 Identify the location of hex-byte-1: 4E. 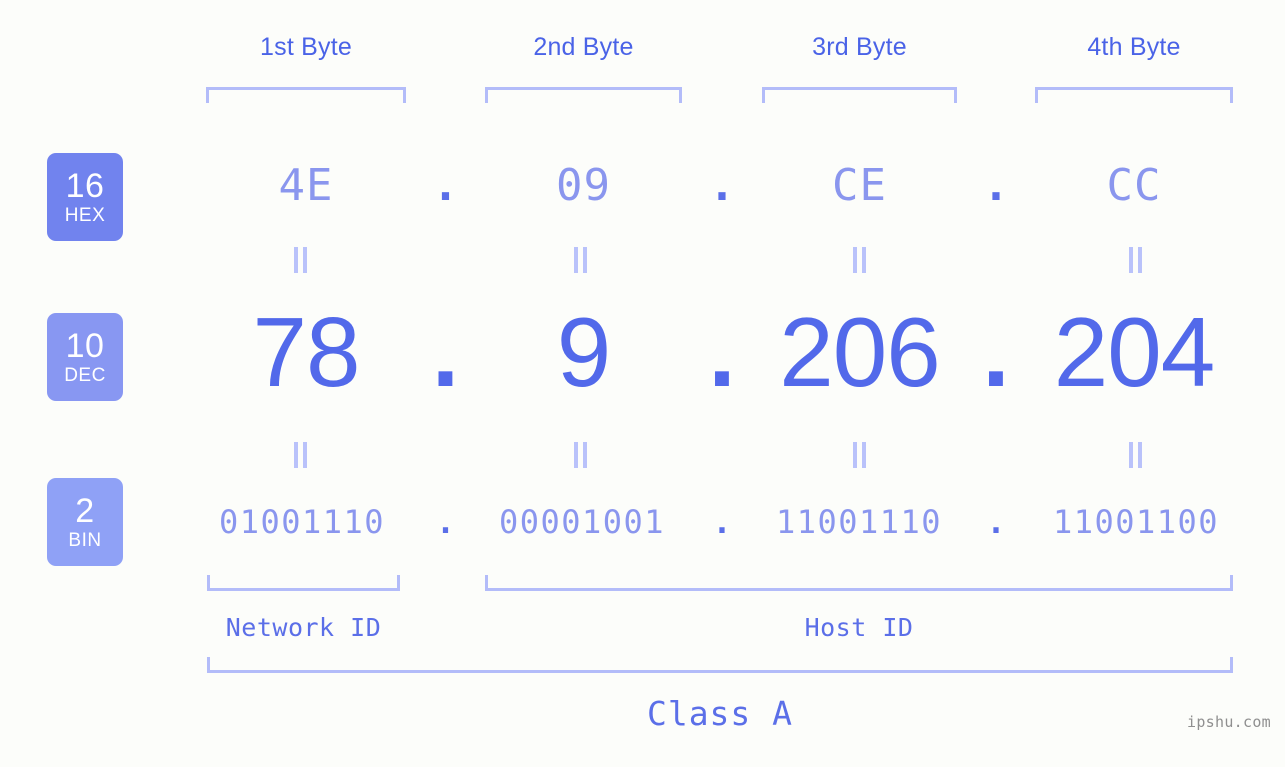
(306, 185).